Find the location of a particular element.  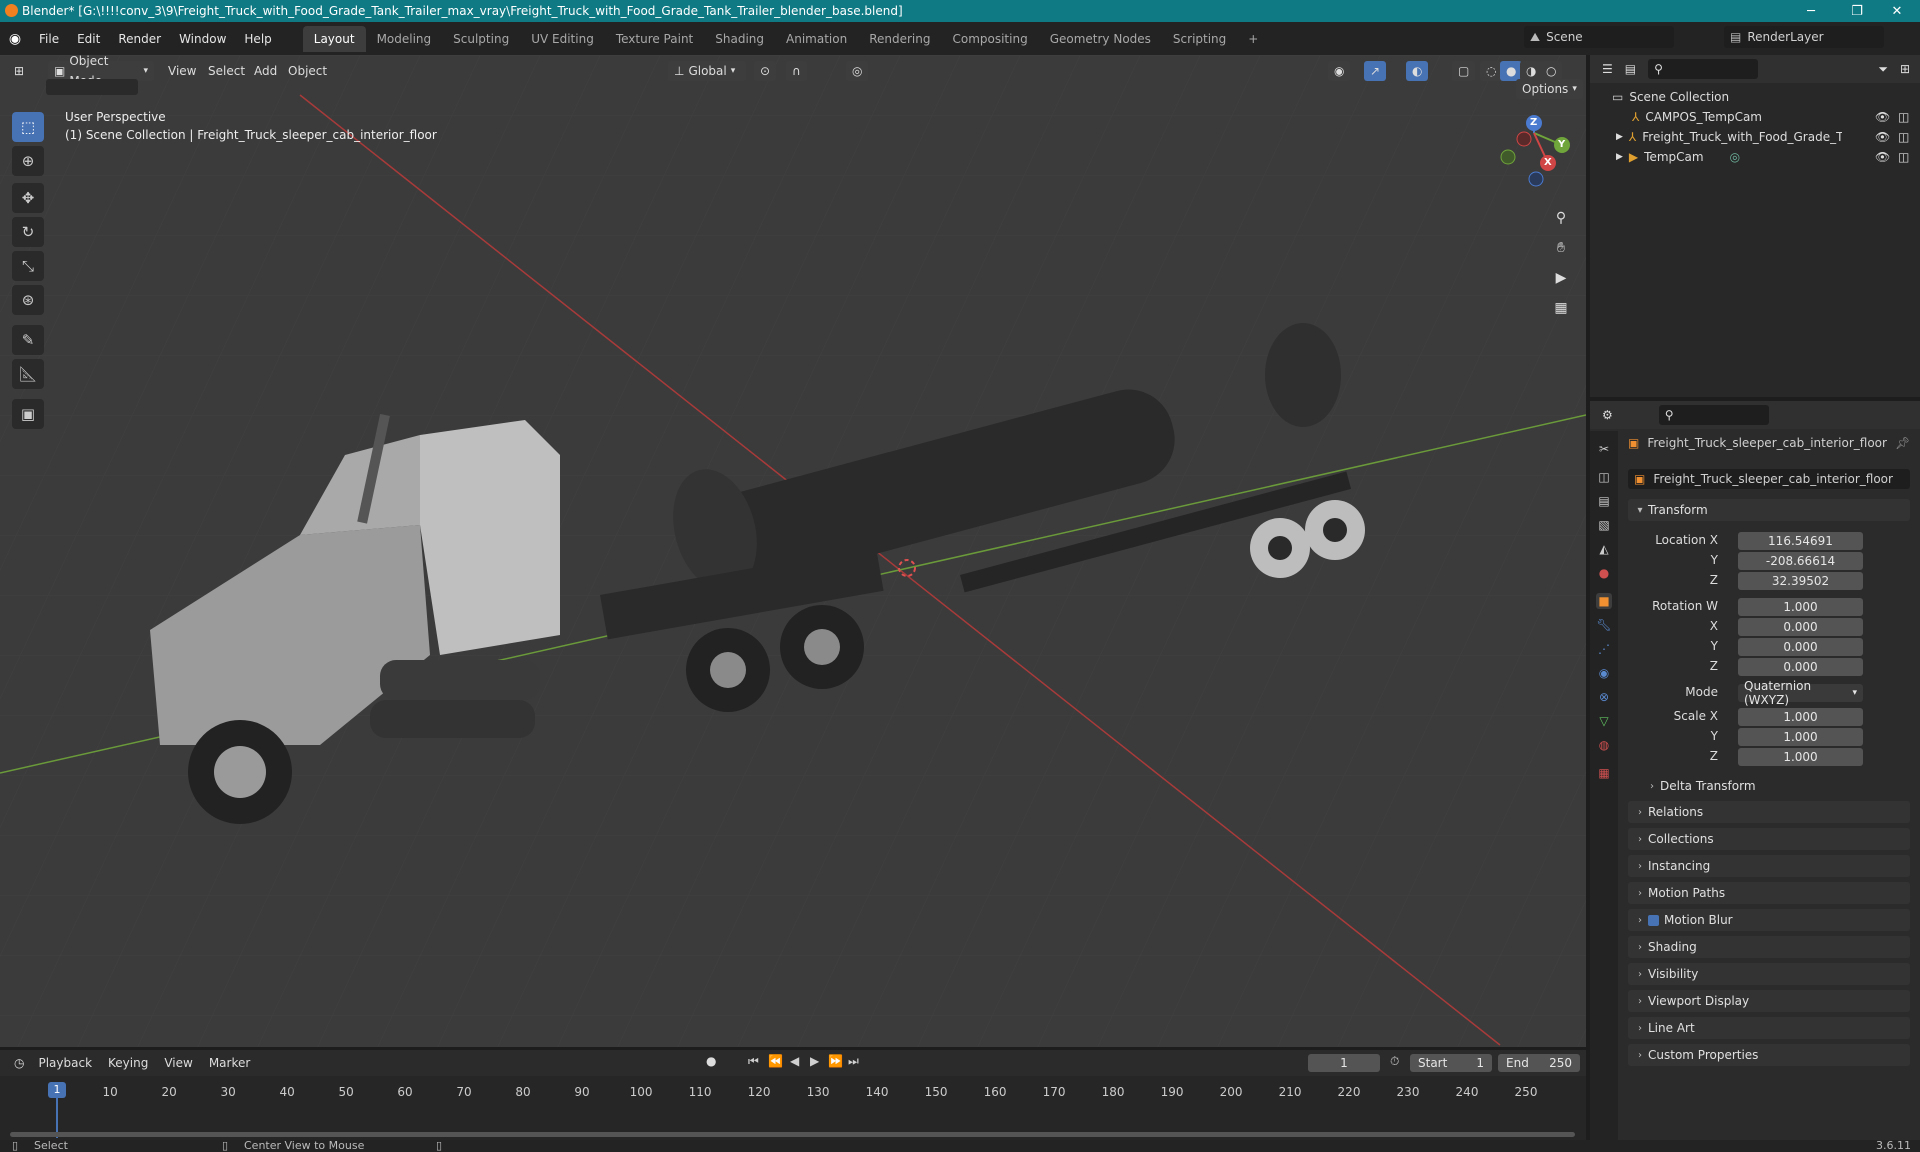

menu-window: Window is located at coordinates (202, 39).